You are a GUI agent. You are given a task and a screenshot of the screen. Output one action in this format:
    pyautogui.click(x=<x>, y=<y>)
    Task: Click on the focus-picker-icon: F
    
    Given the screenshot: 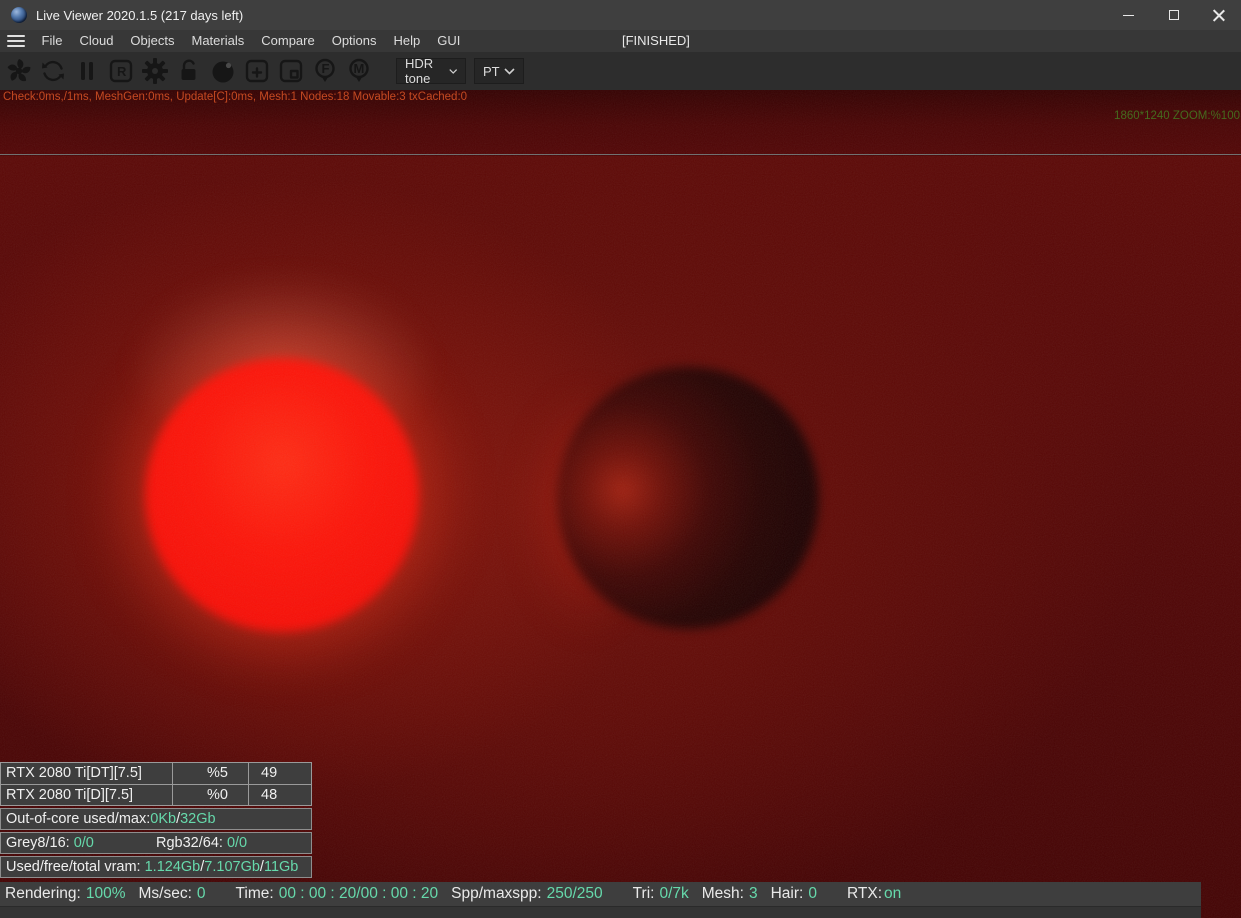 What is the action you would take?
    pyautogui.click(x=325, y=71)
    